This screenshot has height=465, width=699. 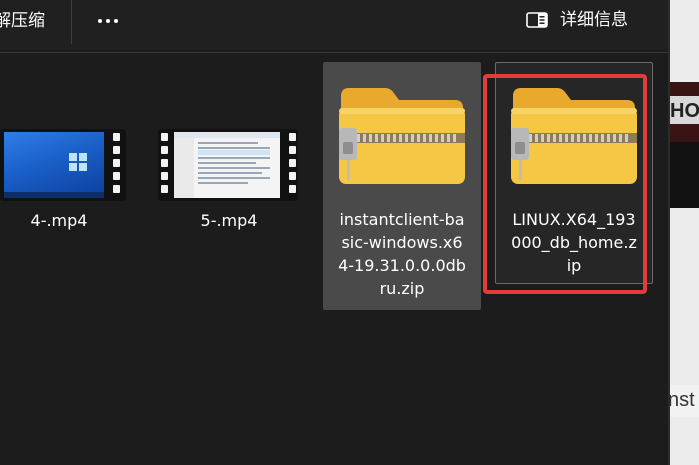 I want to click on background-thumbnail: HO, so click(x=683, y=113).